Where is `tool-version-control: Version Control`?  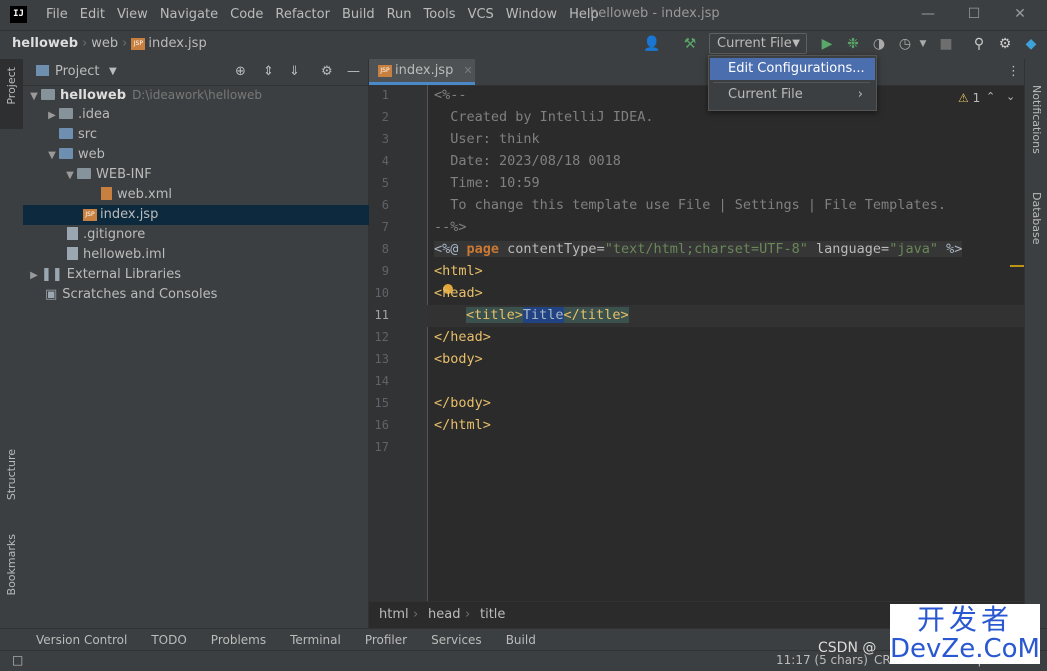
tool-version-control: Version Control is located at coordinates (81, 640).